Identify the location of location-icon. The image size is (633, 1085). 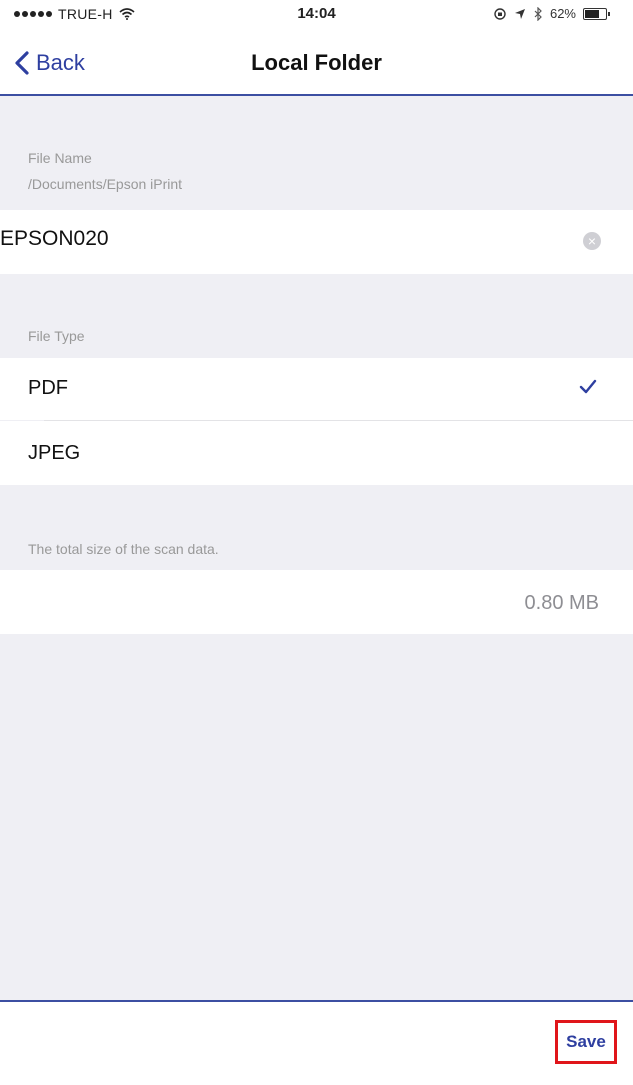
(519, 13).